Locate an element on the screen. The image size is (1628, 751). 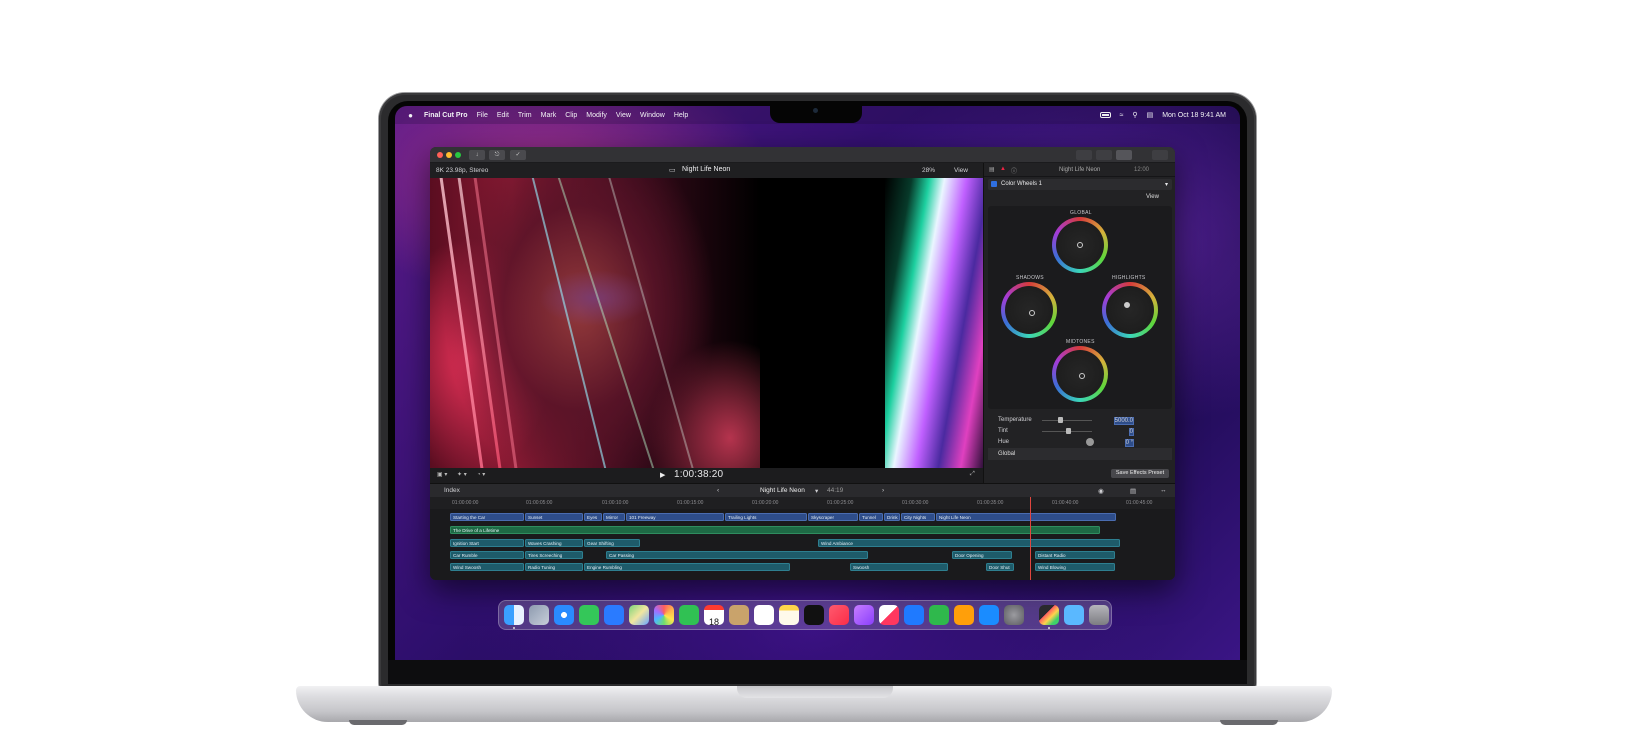
forward-arrow-icon: › is located at coordinates (883, 490).